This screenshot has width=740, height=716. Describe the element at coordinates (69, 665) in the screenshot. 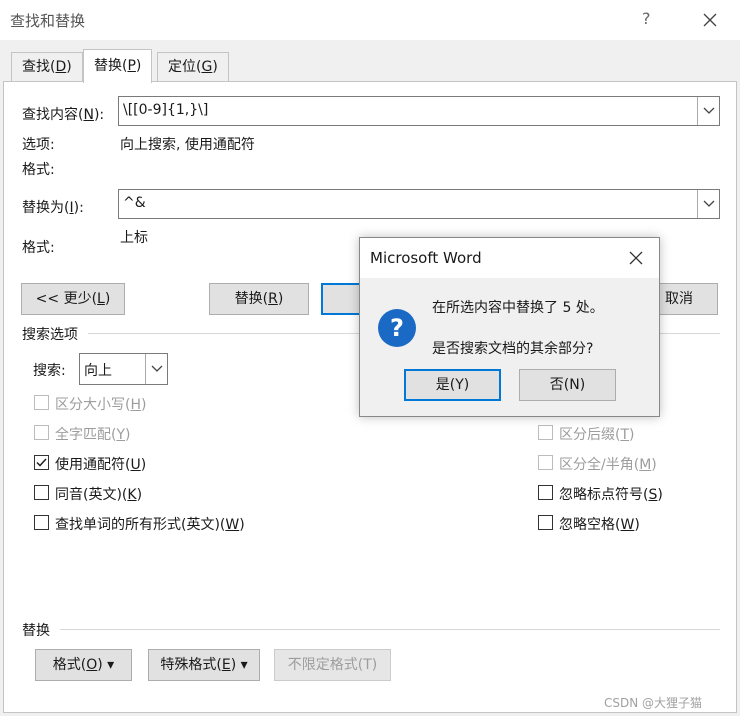

I see `format-button-pre: 格式(` at that location.